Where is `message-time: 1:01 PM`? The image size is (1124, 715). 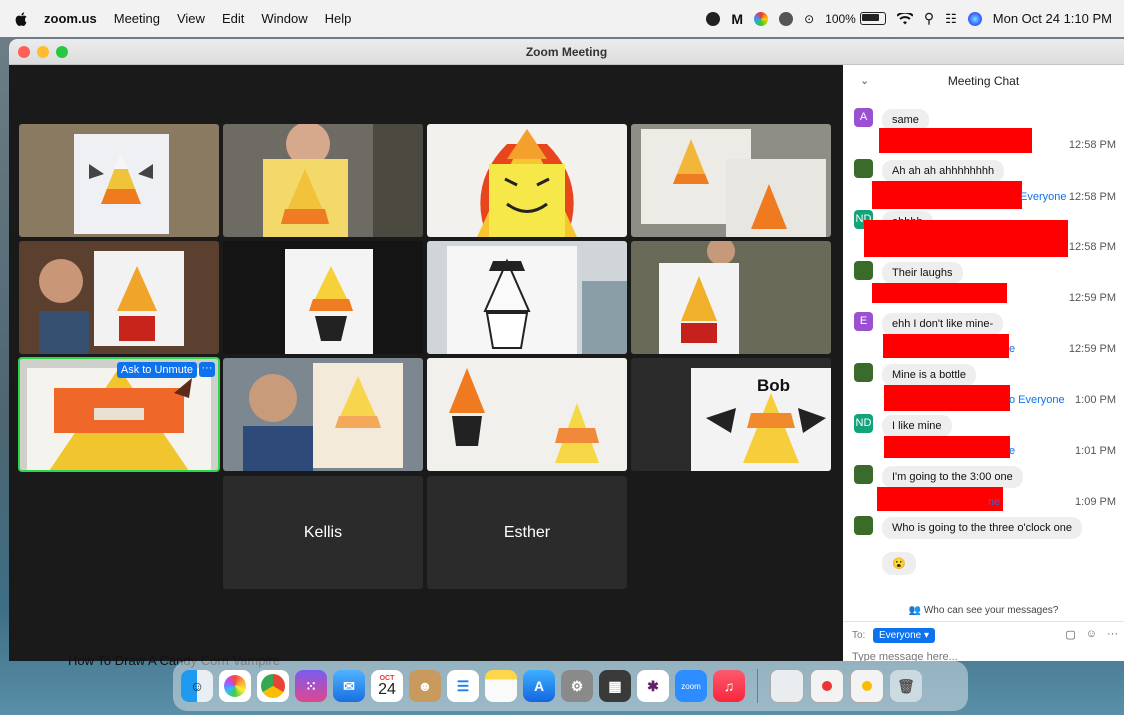
message-time: 1:01 PM is located at coordinates (1095, 451).